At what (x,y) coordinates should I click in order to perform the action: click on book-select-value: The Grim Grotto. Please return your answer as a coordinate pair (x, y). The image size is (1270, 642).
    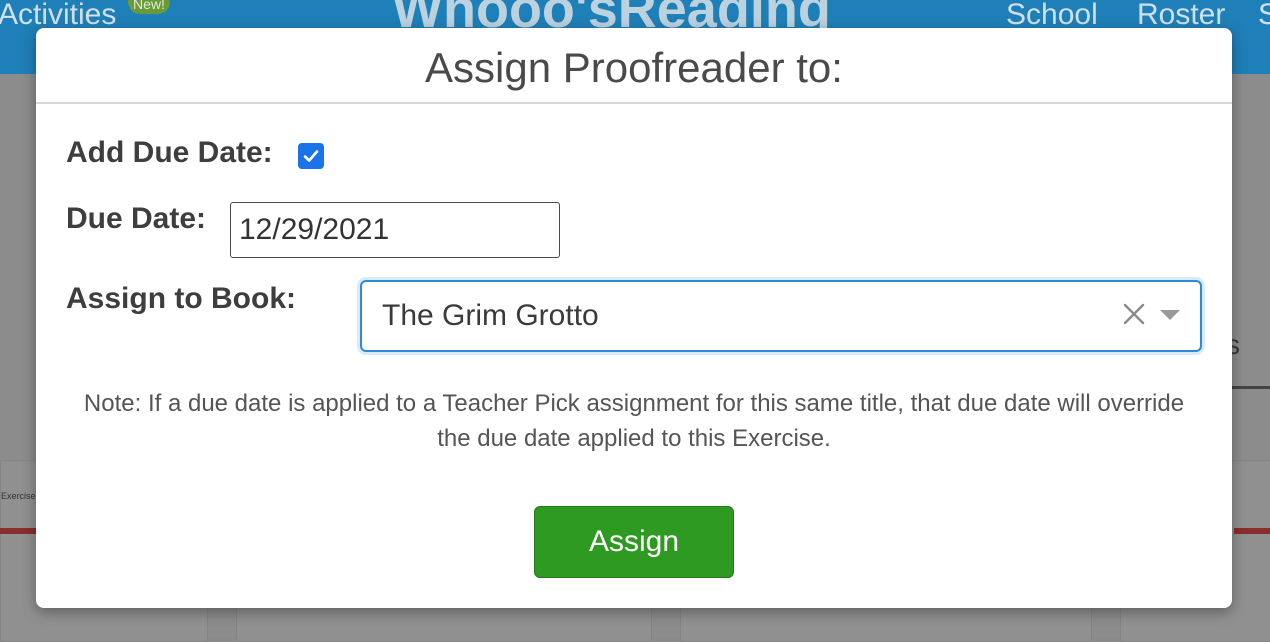
    Looking at the image, I should click on (490, 315).